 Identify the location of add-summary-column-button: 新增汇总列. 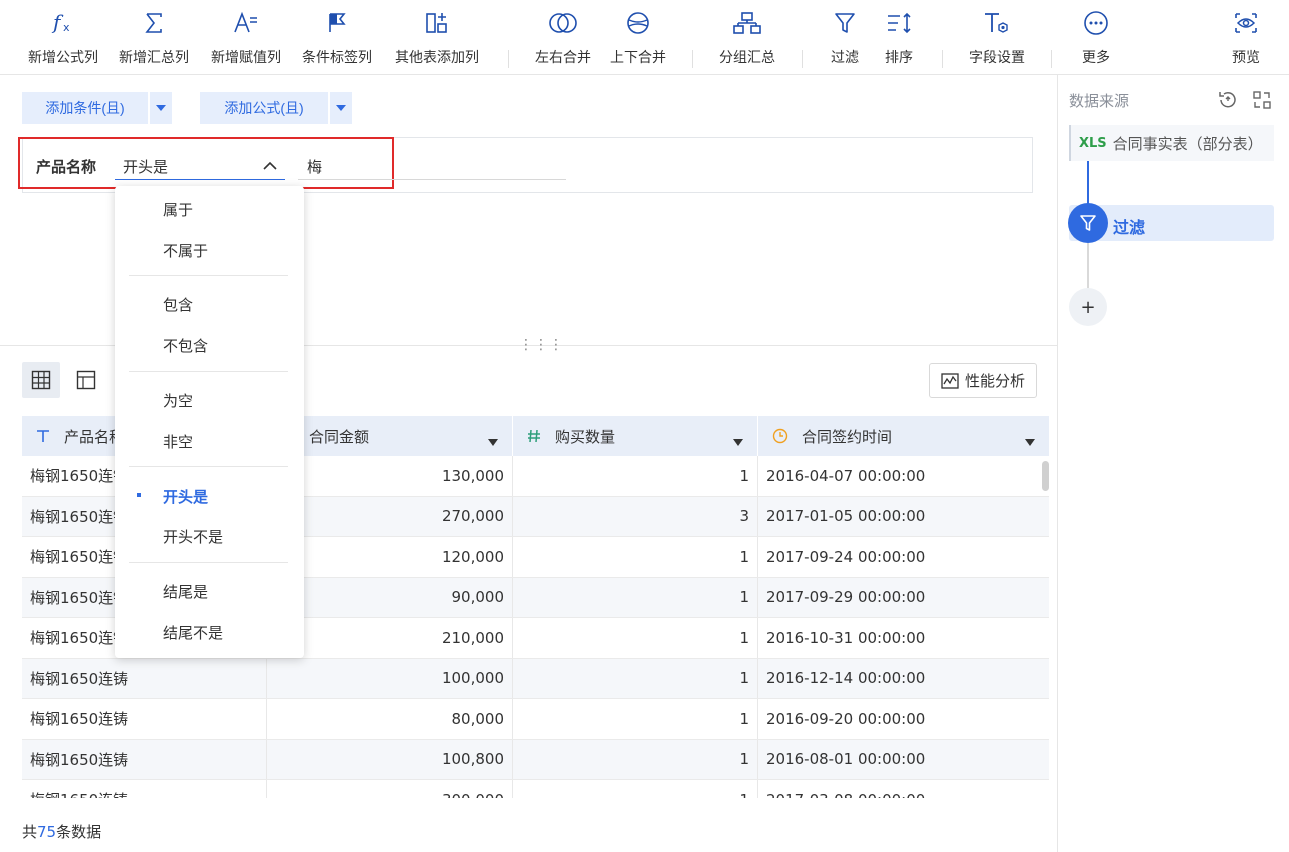
(154, 37).